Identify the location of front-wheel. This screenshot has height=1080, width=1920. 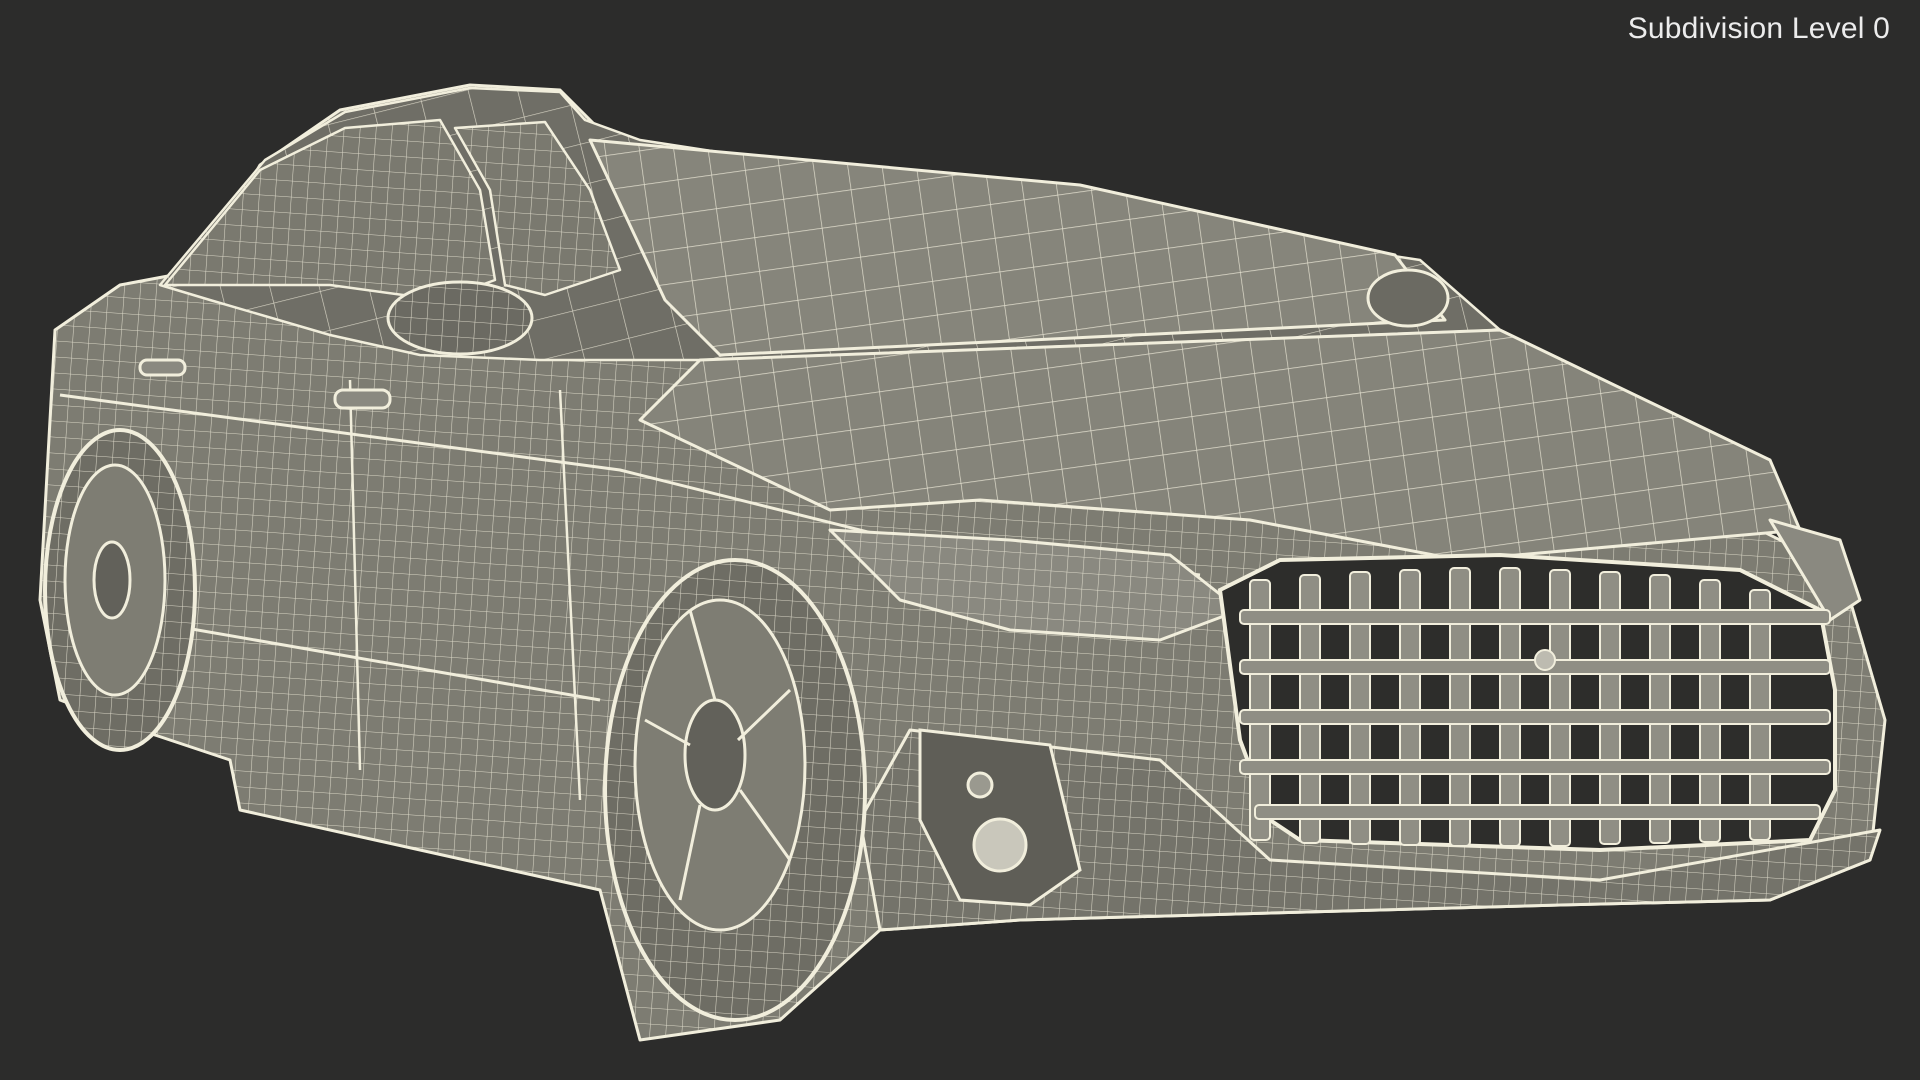
(735, 790).